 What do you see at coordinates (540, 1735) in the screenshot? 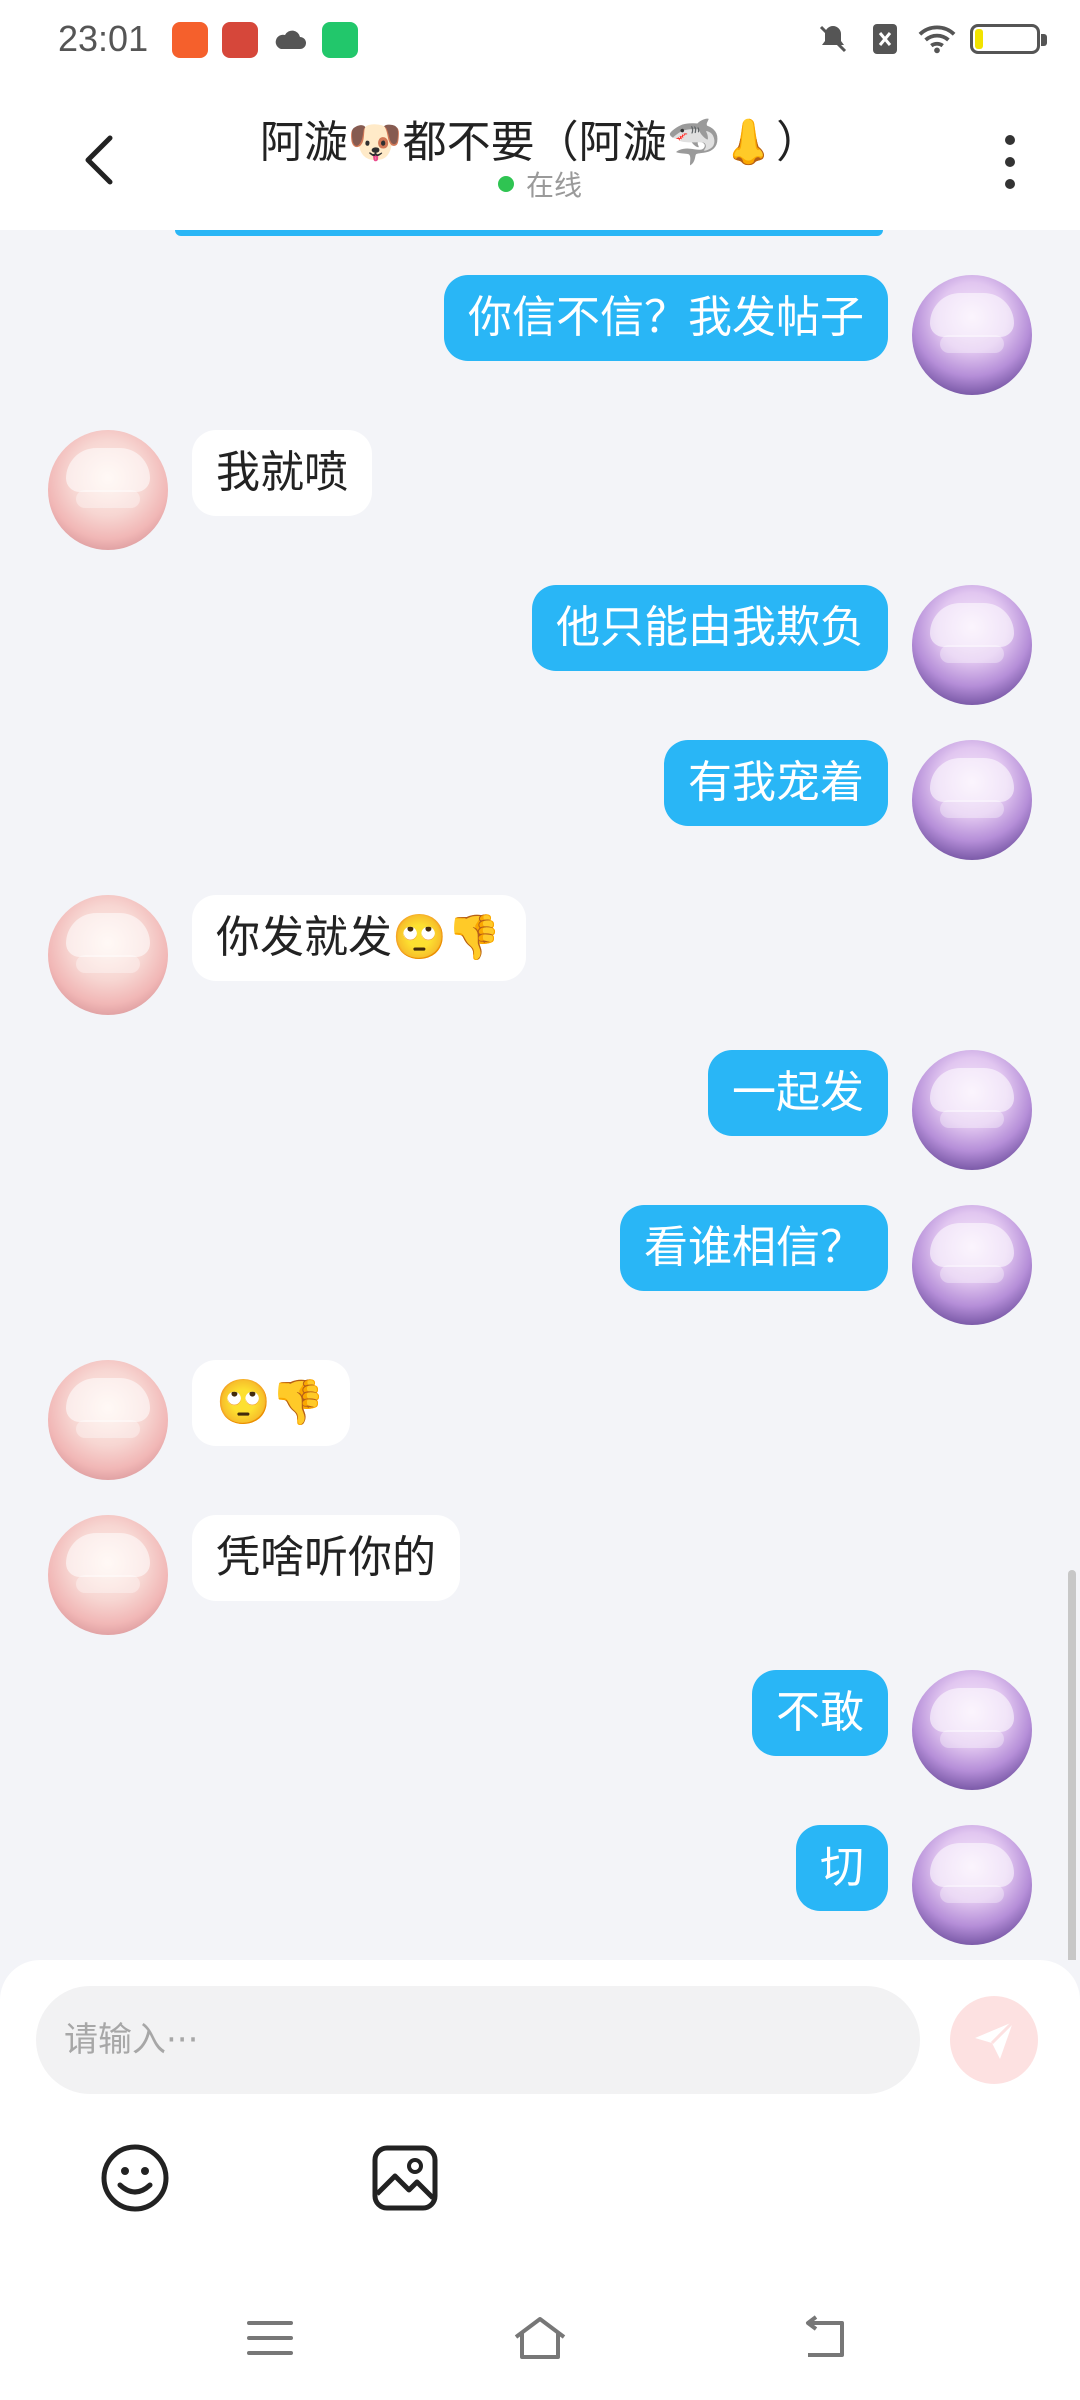
I see `message-row: 不敢` at bounding box center [540, 1735].